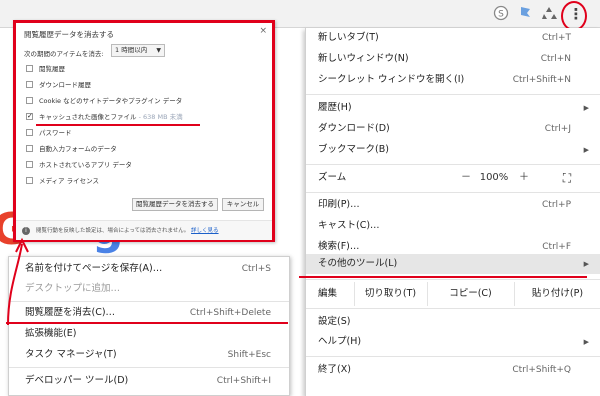  I want to click on option-browsing-history: 閲覧履歴, so click(45, 69).